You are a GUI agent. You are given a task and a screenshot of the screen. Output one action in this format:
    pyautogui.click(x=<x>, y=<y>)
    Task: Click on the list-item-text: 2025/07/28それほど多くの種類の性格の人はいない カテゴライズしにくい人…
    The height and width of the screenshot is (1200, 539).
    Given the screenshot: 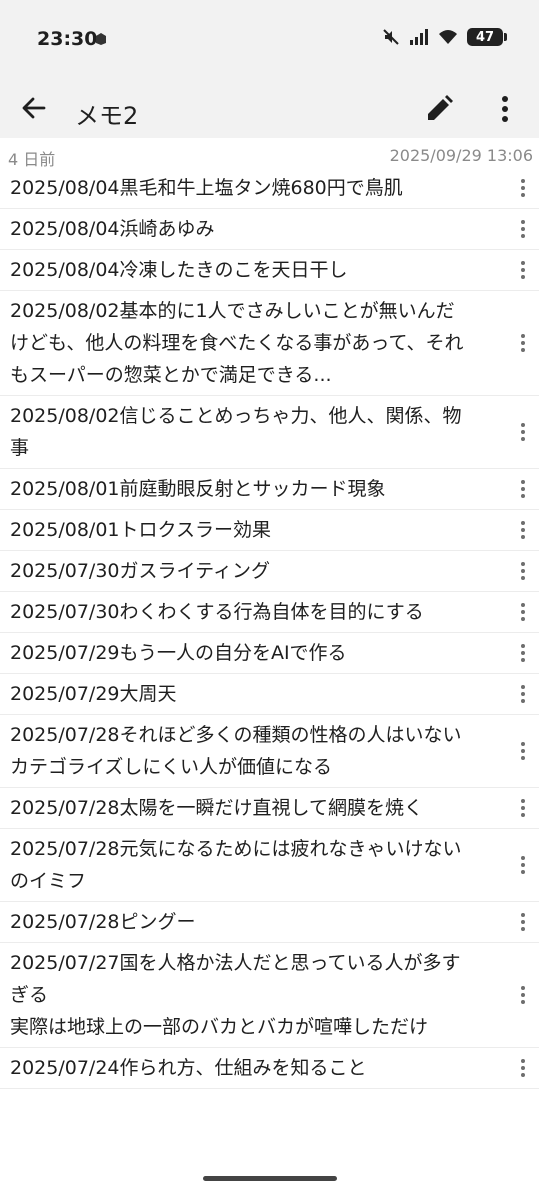 What is the action you would take?
    pyautogui.click(x=236, y=751)
    